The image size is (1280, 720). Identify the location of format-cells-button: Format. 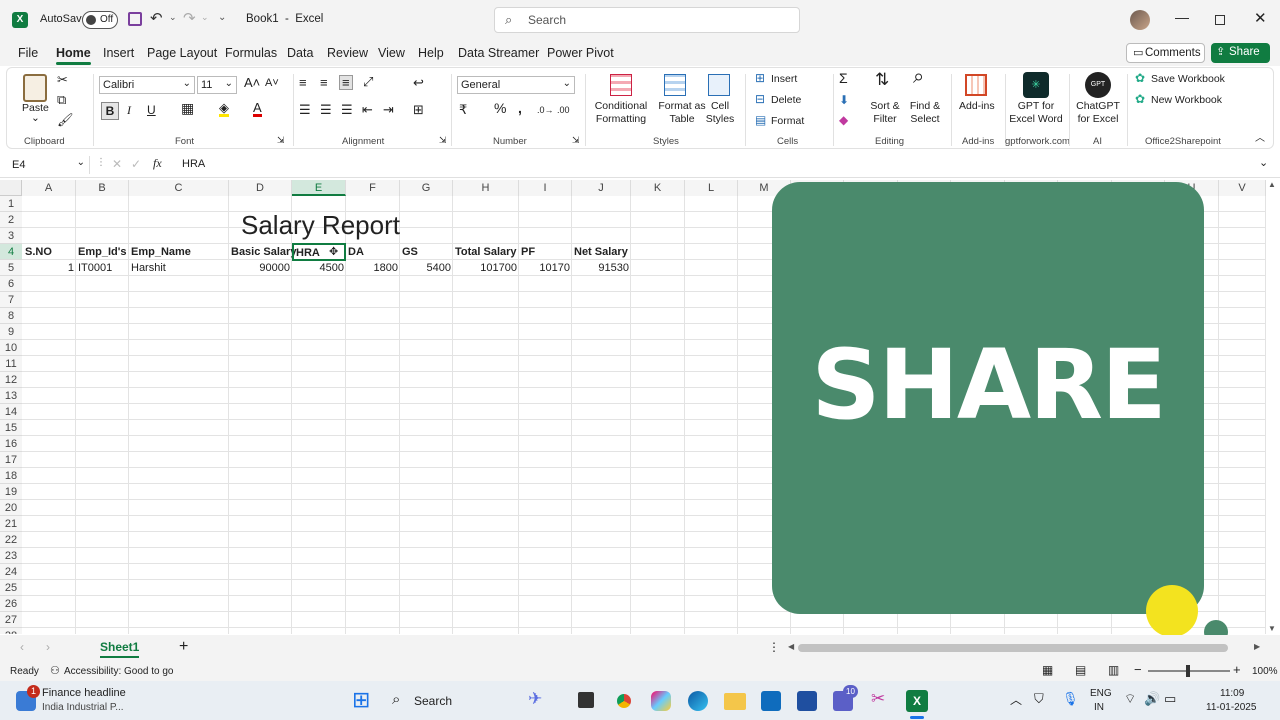
(787, 121).